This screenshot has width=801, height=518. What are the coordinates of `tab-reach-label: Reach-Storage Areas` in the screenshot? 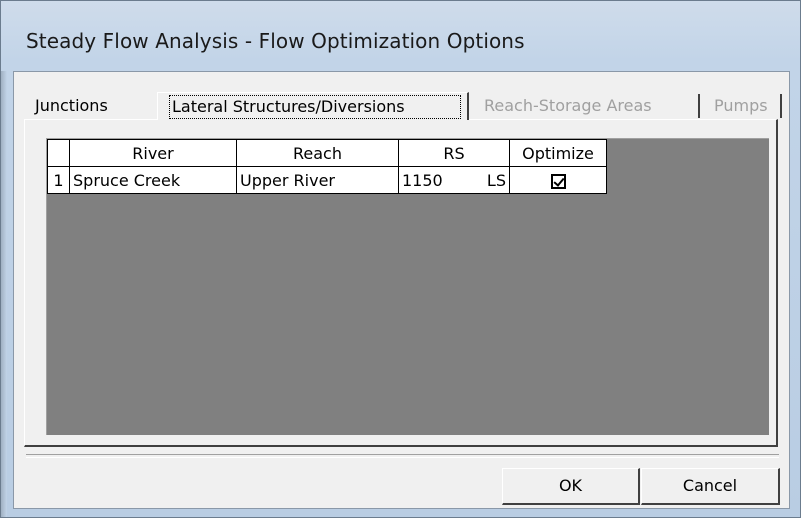 It's located at (568, 105).